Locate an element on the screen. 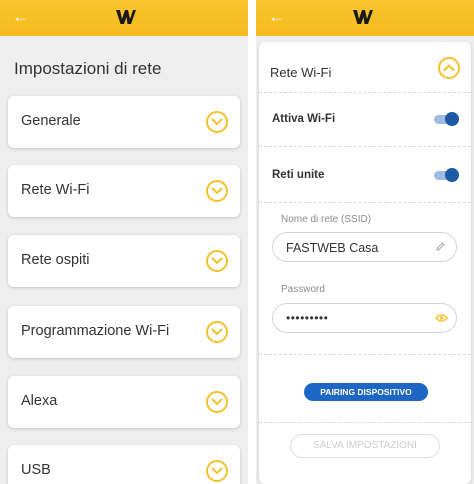  menu-item-label: Programmazione Wi-Fi is located at coordinates (95, 331).